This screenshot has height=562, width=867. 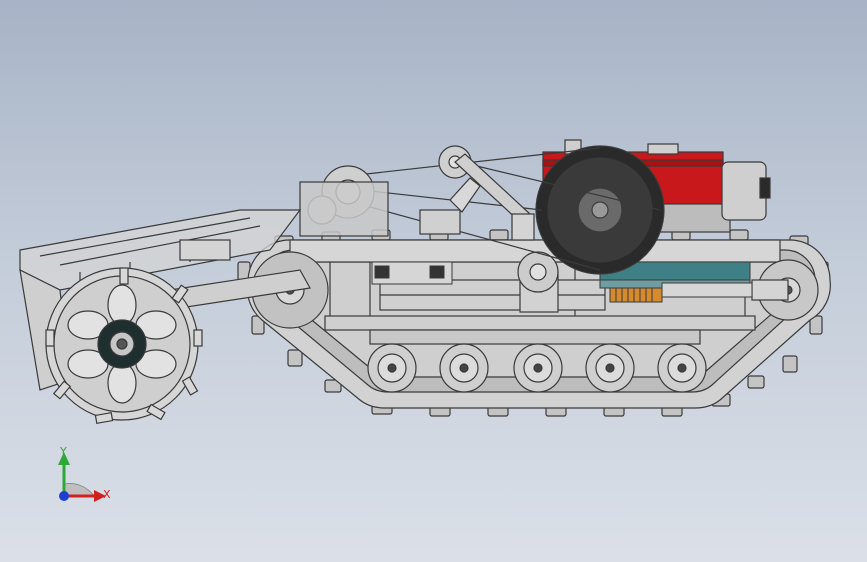 What do you see at coordinates (538, 282) in the screenshot?
I see `support-roller` at bounding box center [538, 282].